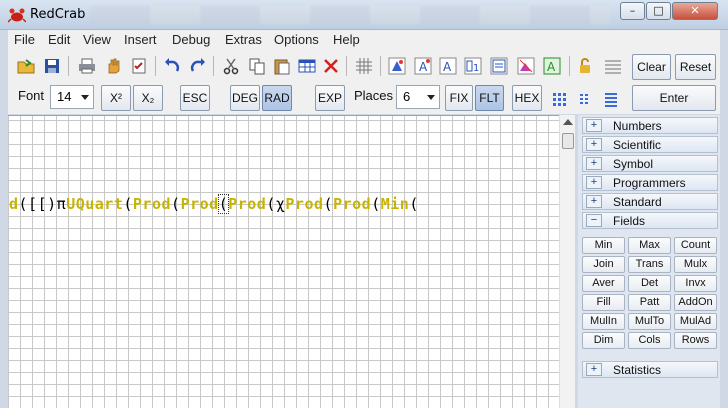 The height and width of the screenshot is (408, 728). What do you see at coordinates (527, 98) in the screenshot?
I see `hex-button: HEX` at bounding box center [527, 98].